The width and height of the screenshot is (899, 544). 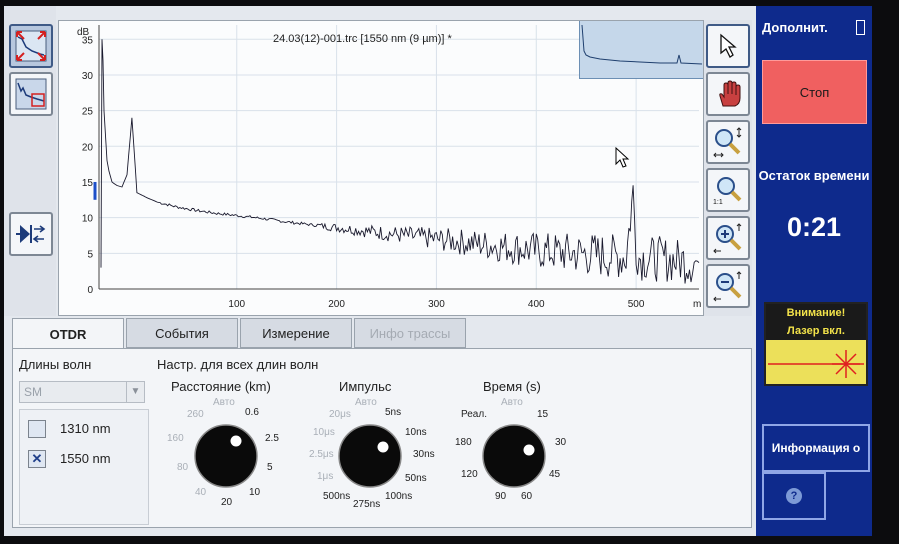 I want to click on y-tick-label: 30, so click(x=88, y=76).